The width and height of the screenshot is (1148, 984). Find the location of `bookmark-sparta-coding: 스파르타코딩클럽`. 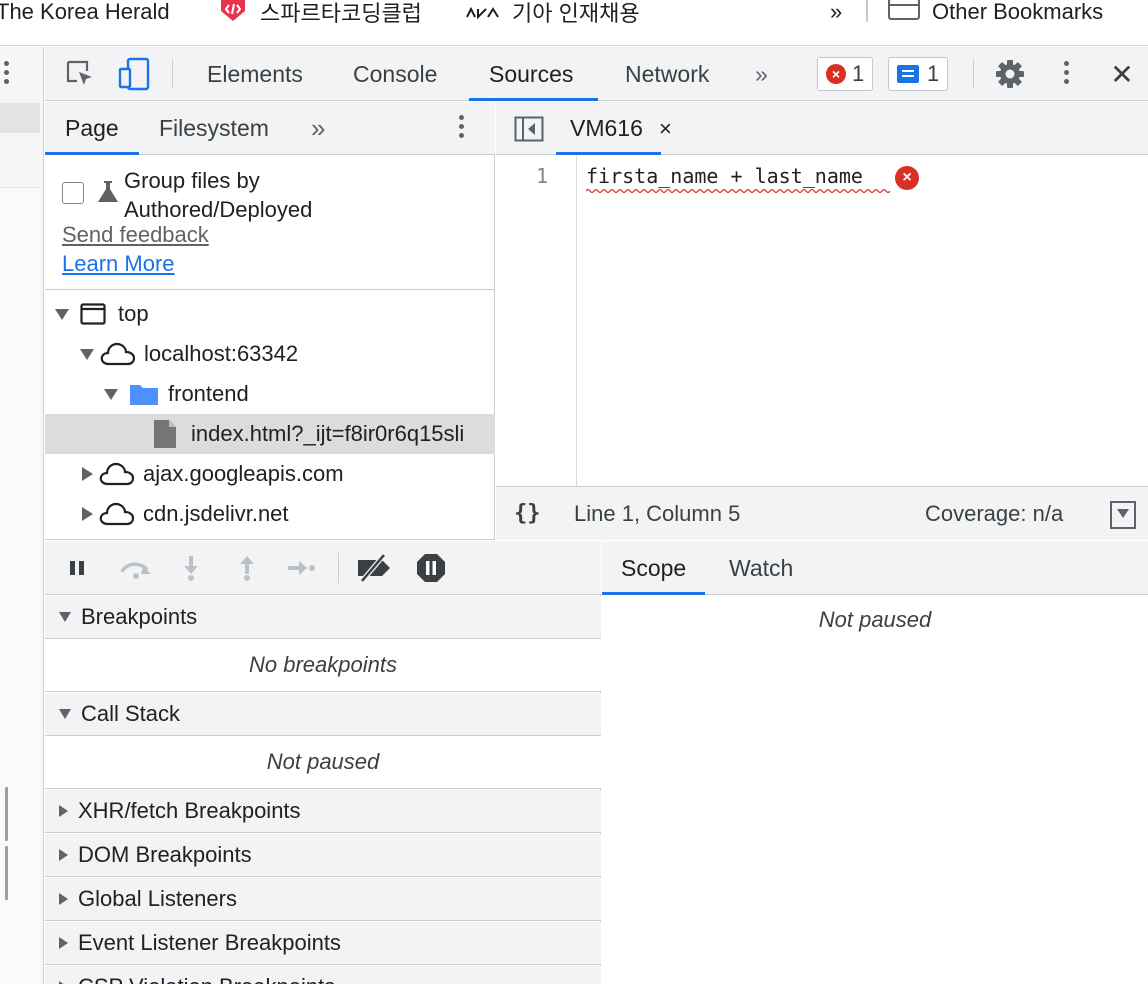

bookmark-sparta-coding: 스파르타코딩클럽 is located at coordinates (320, 13).